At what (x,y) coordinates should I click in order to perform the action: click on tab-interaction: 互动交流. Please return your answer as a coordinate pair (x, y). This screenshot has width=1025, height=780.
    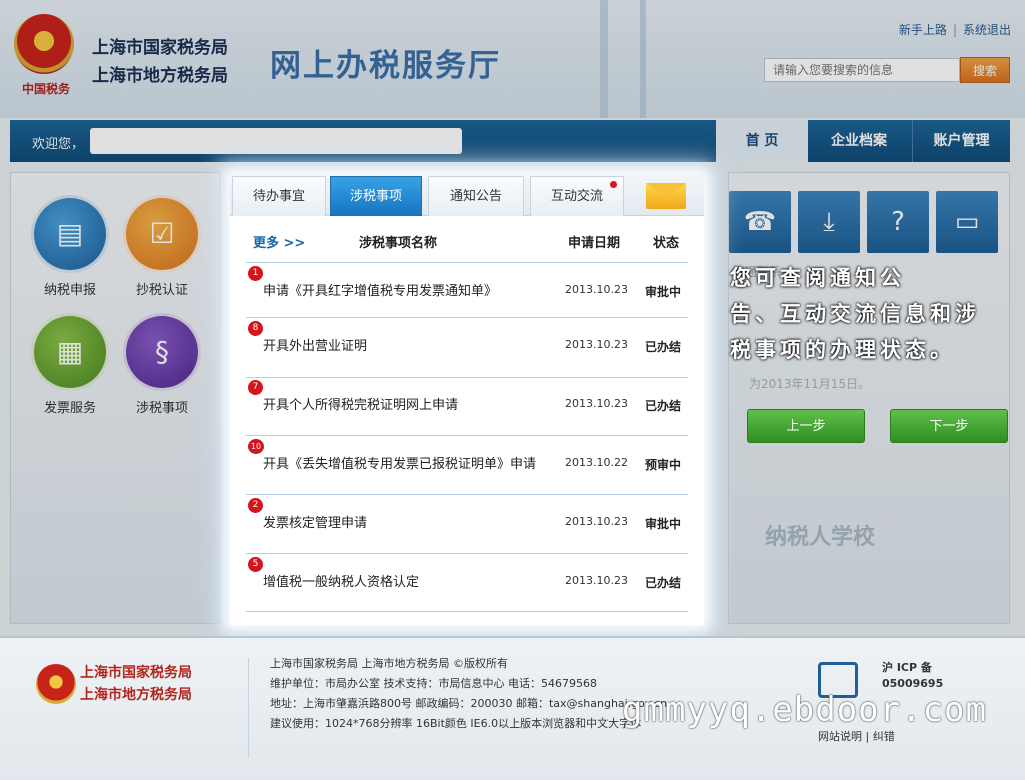
    Looking at the image, I should click on (577, 196).